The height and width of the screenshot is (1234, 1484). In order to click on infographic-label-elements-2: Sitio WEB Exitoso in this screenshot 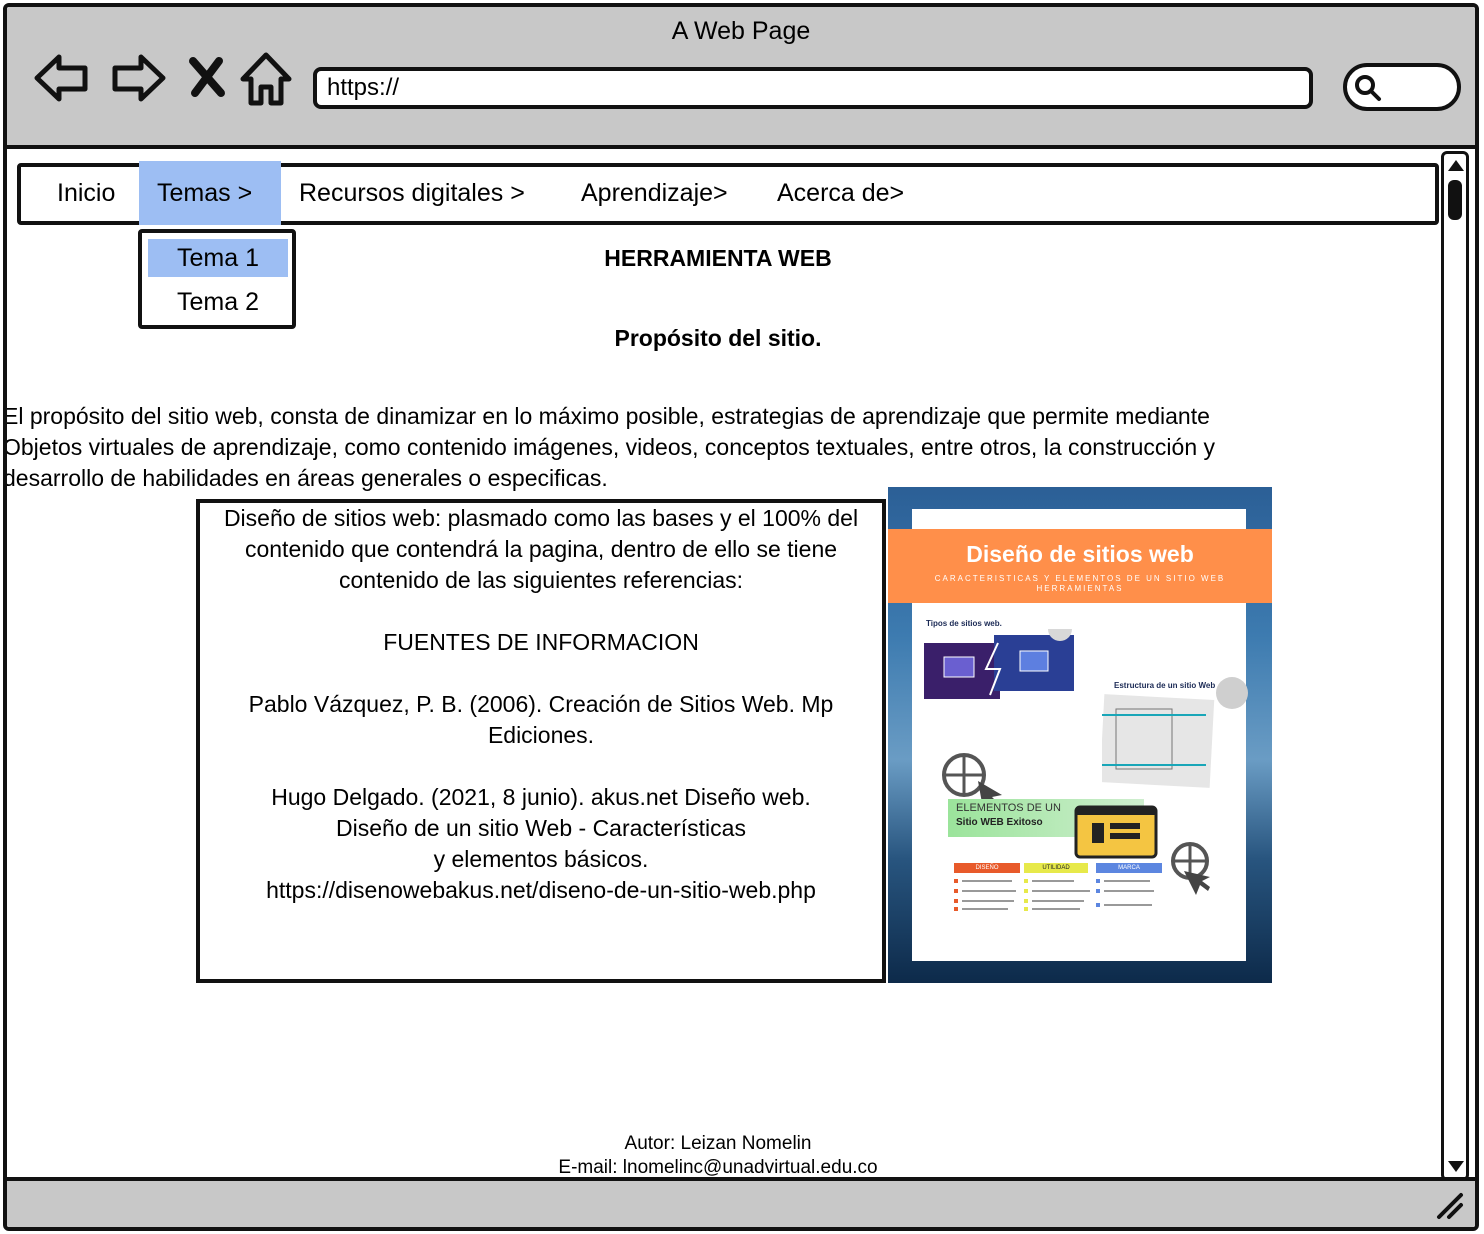, I will do `click(999, 822)`.